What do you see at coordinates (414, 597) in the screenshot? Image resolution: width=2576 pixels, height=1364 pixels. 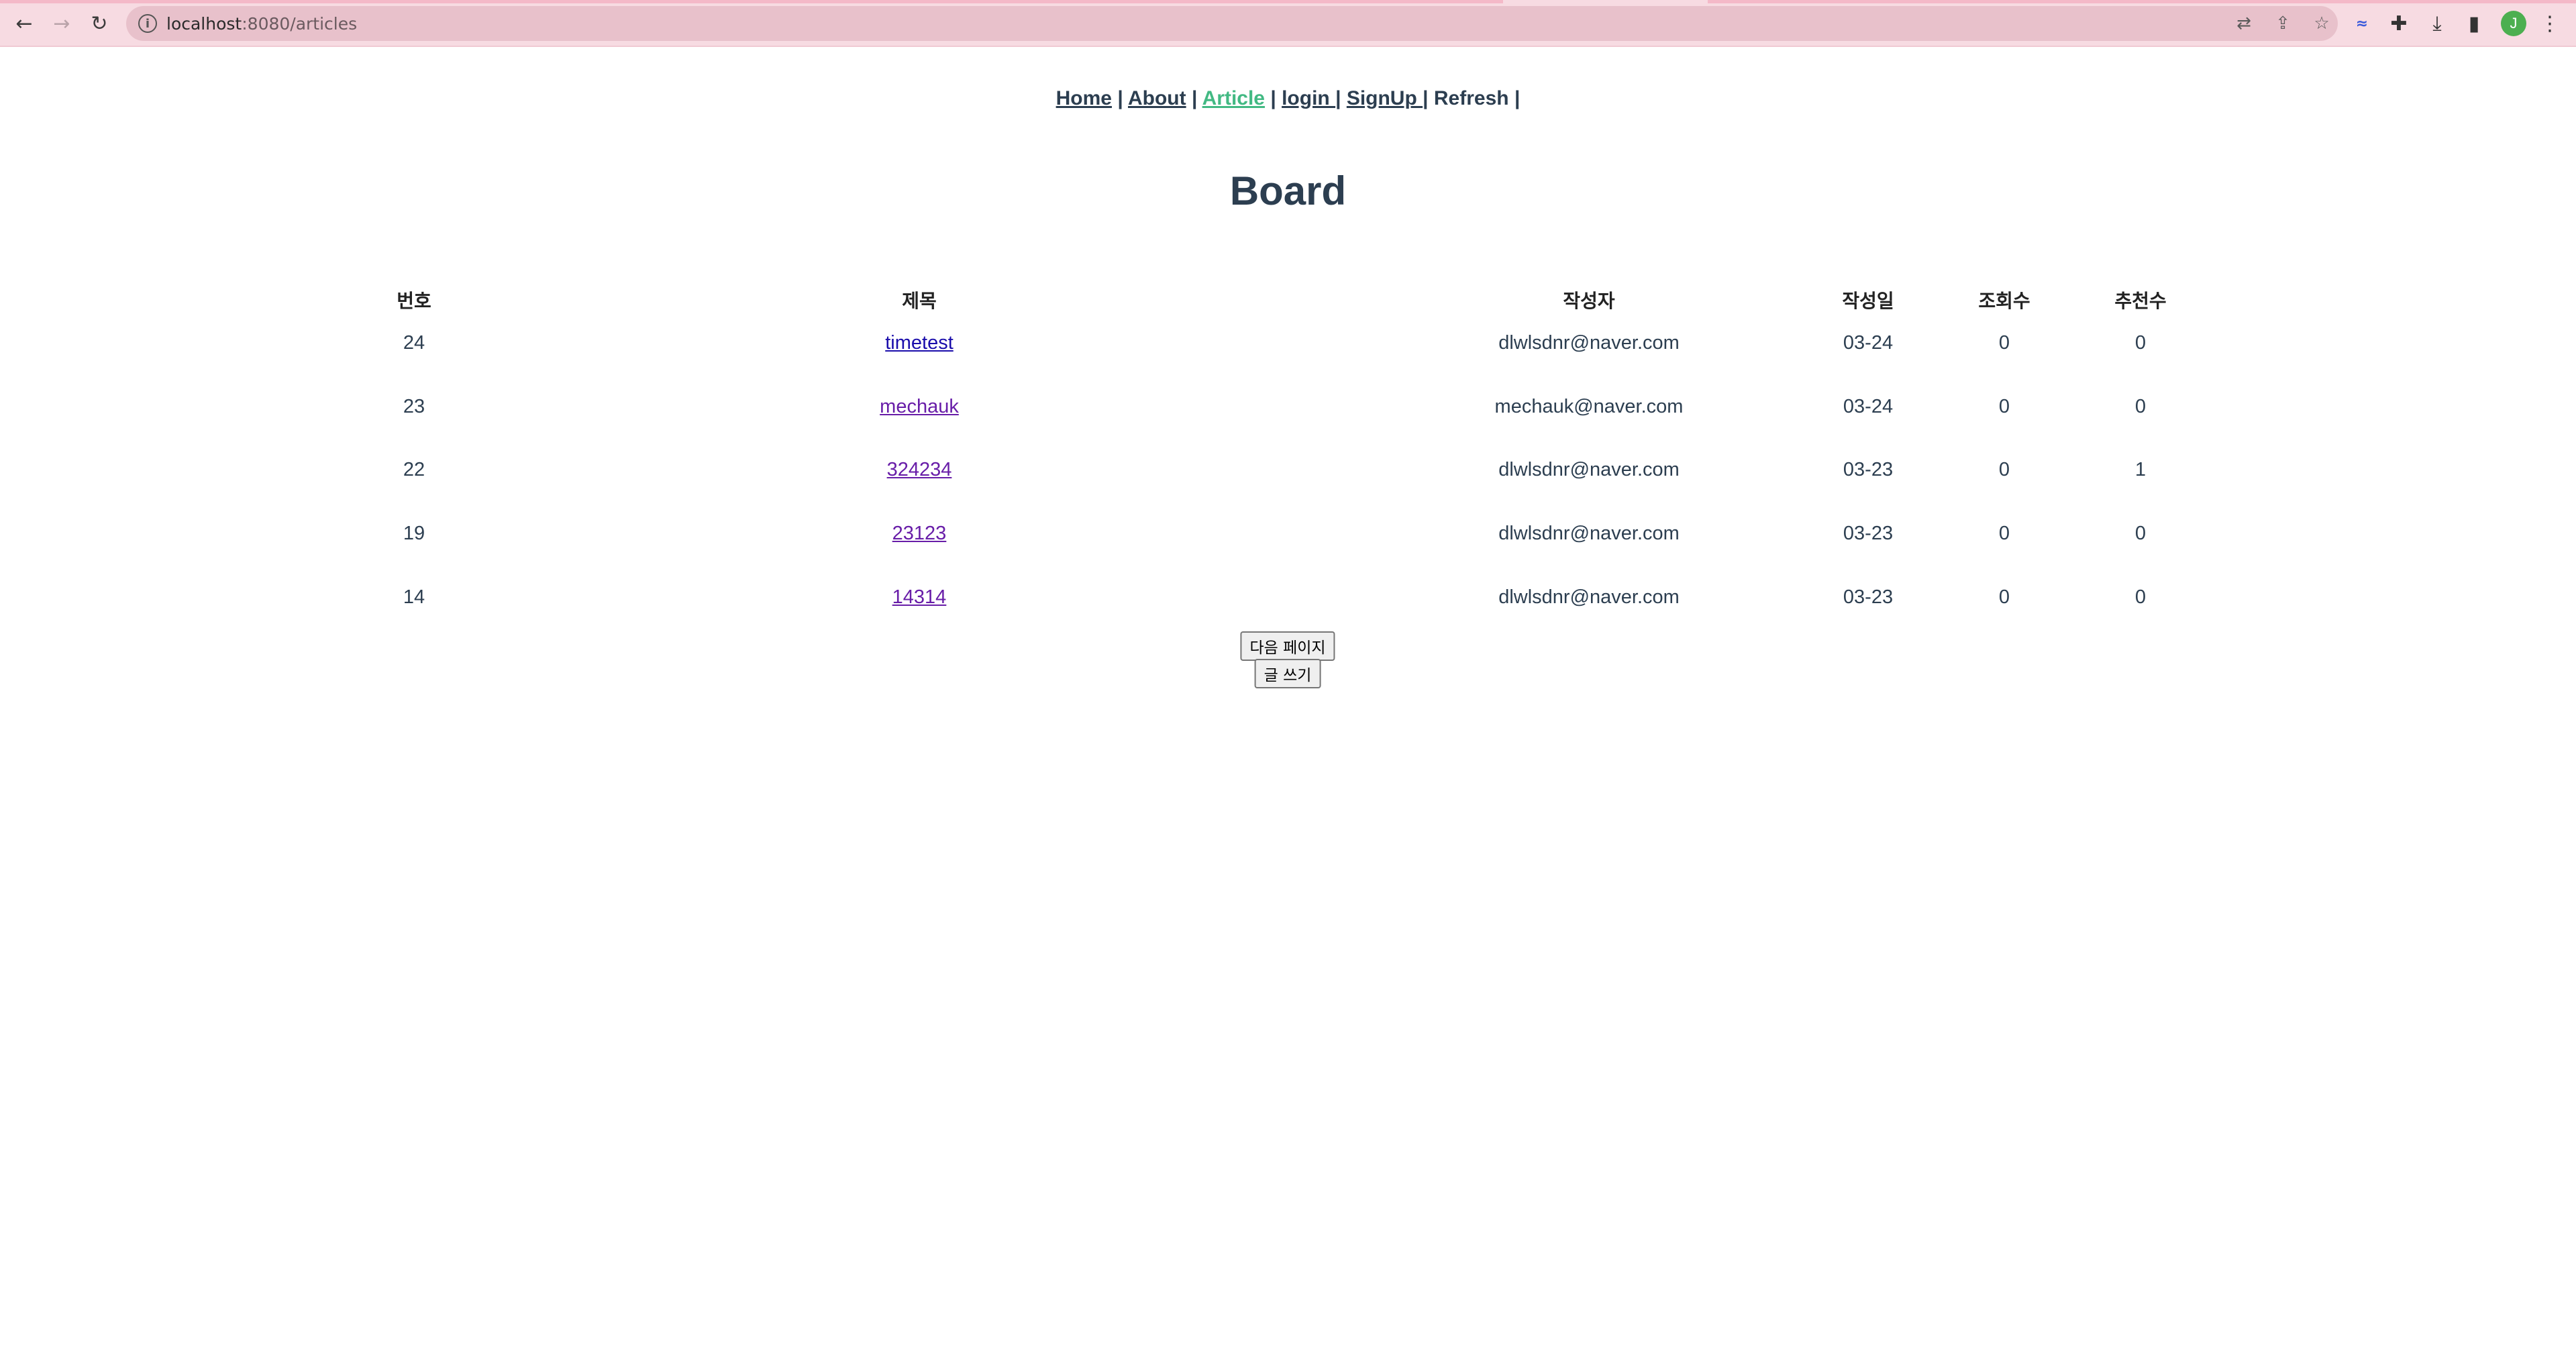 I see `cell-no: 14` at bounding box center [414, 597].